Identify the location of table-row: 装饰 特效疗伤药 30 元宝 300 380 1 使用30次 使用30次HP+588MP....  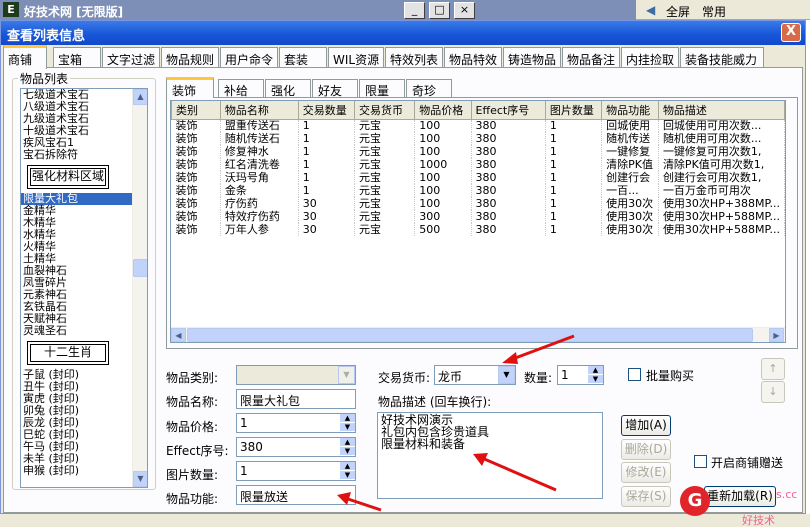
(478, 216).